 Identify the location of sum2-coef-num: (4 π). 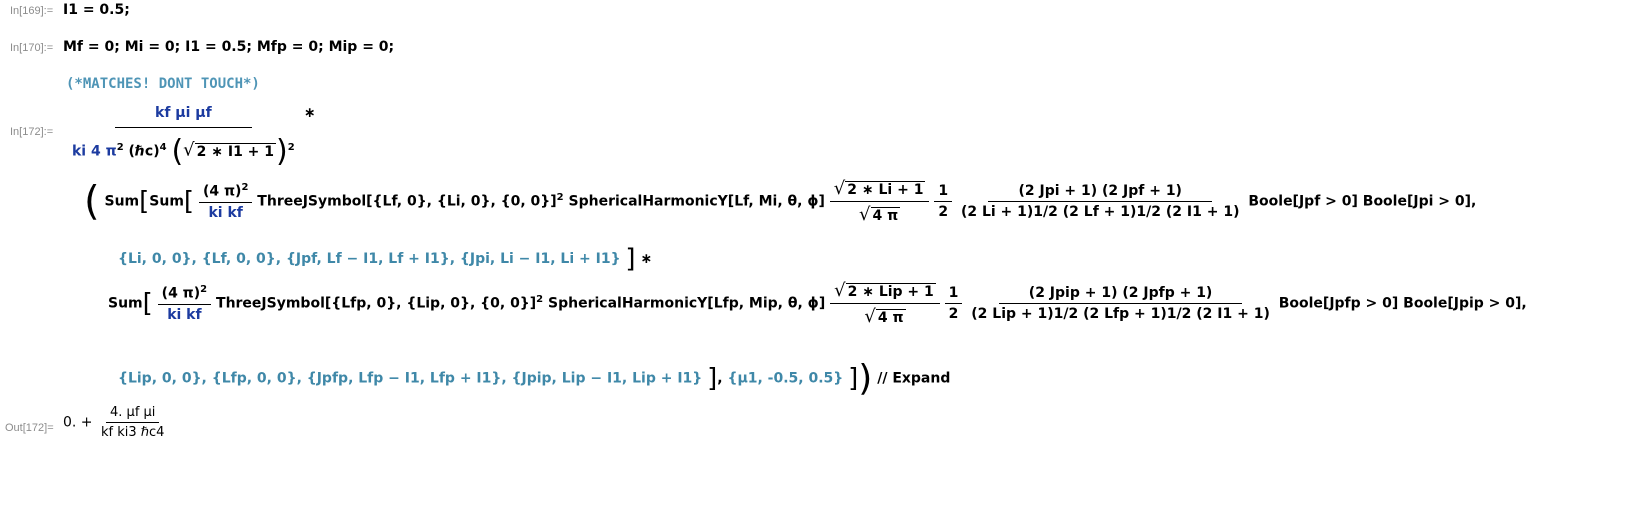
(181, 293).